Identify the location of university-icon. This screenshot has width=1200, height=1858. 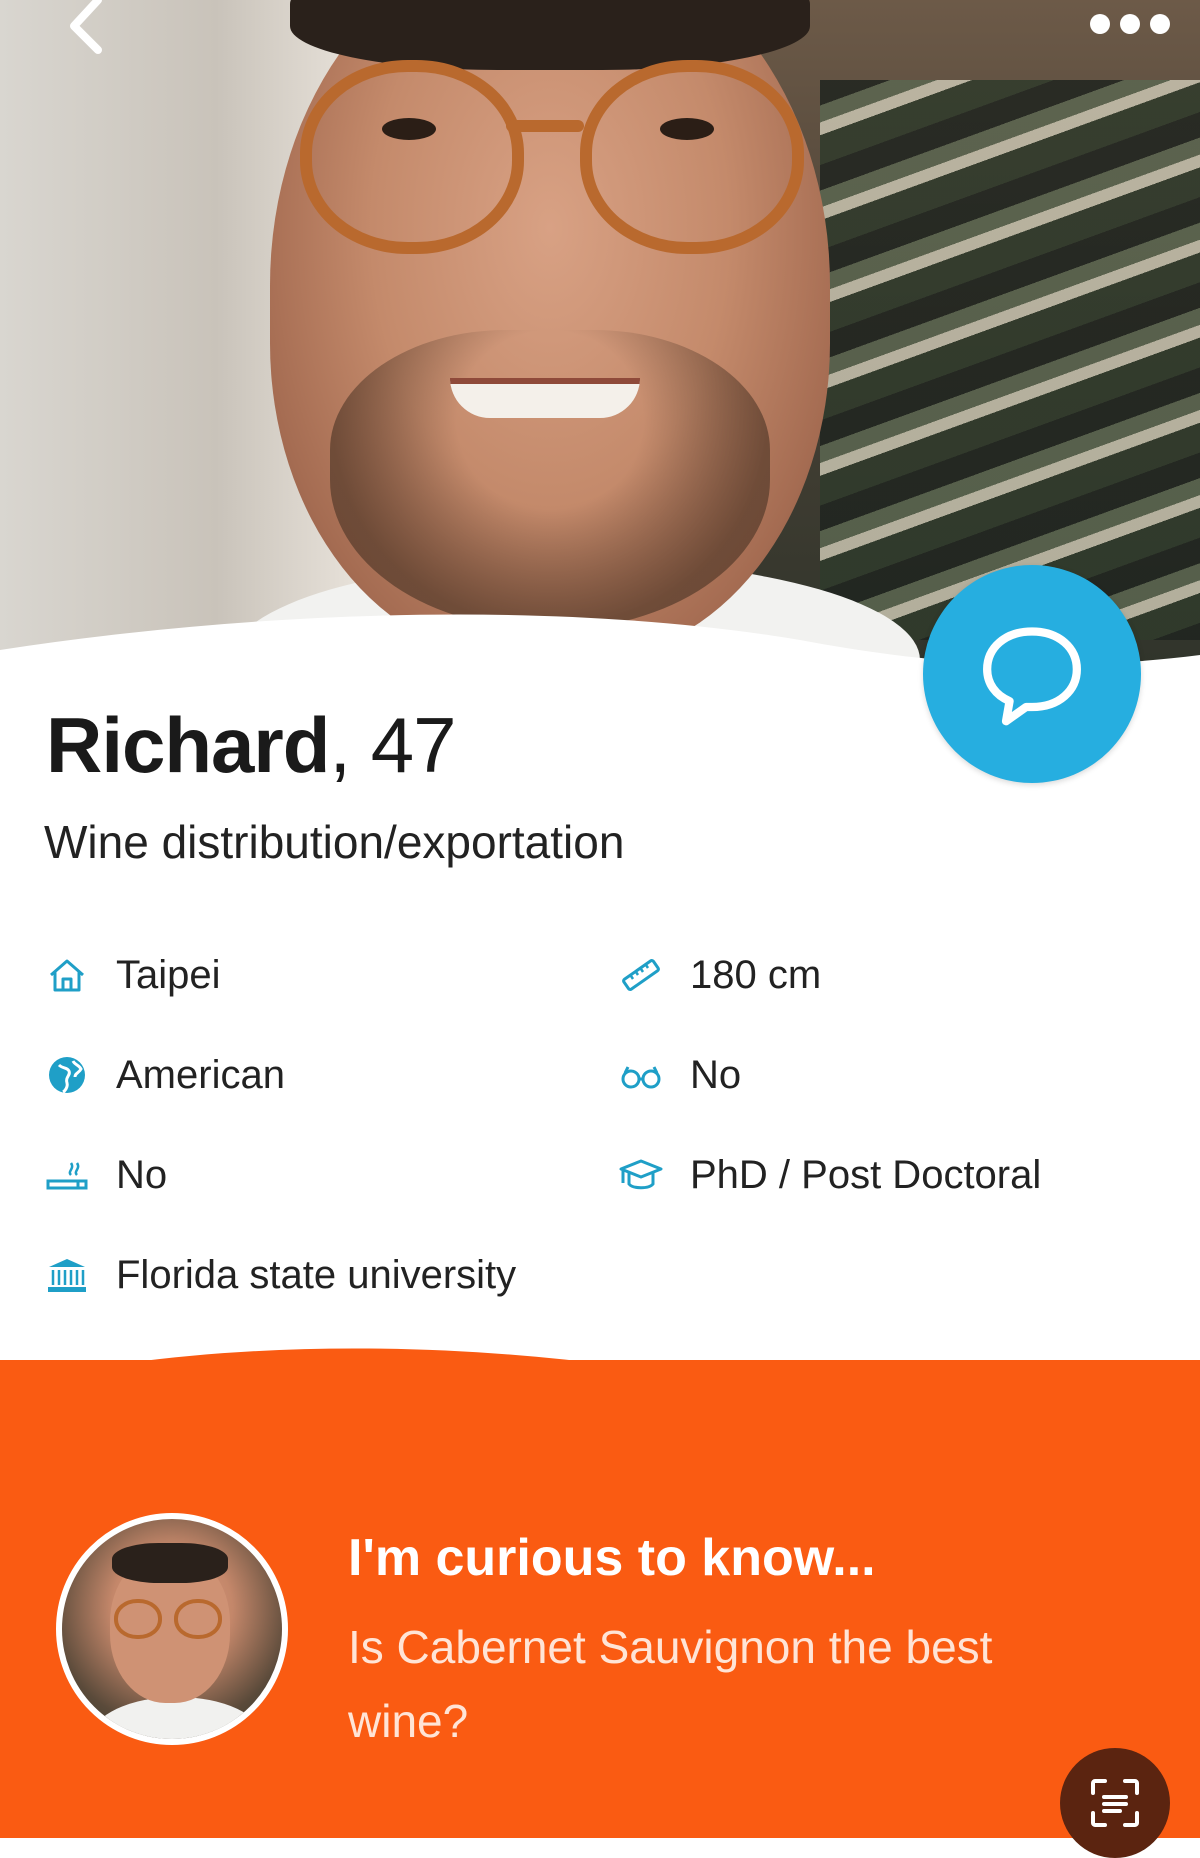
(67, 1275).